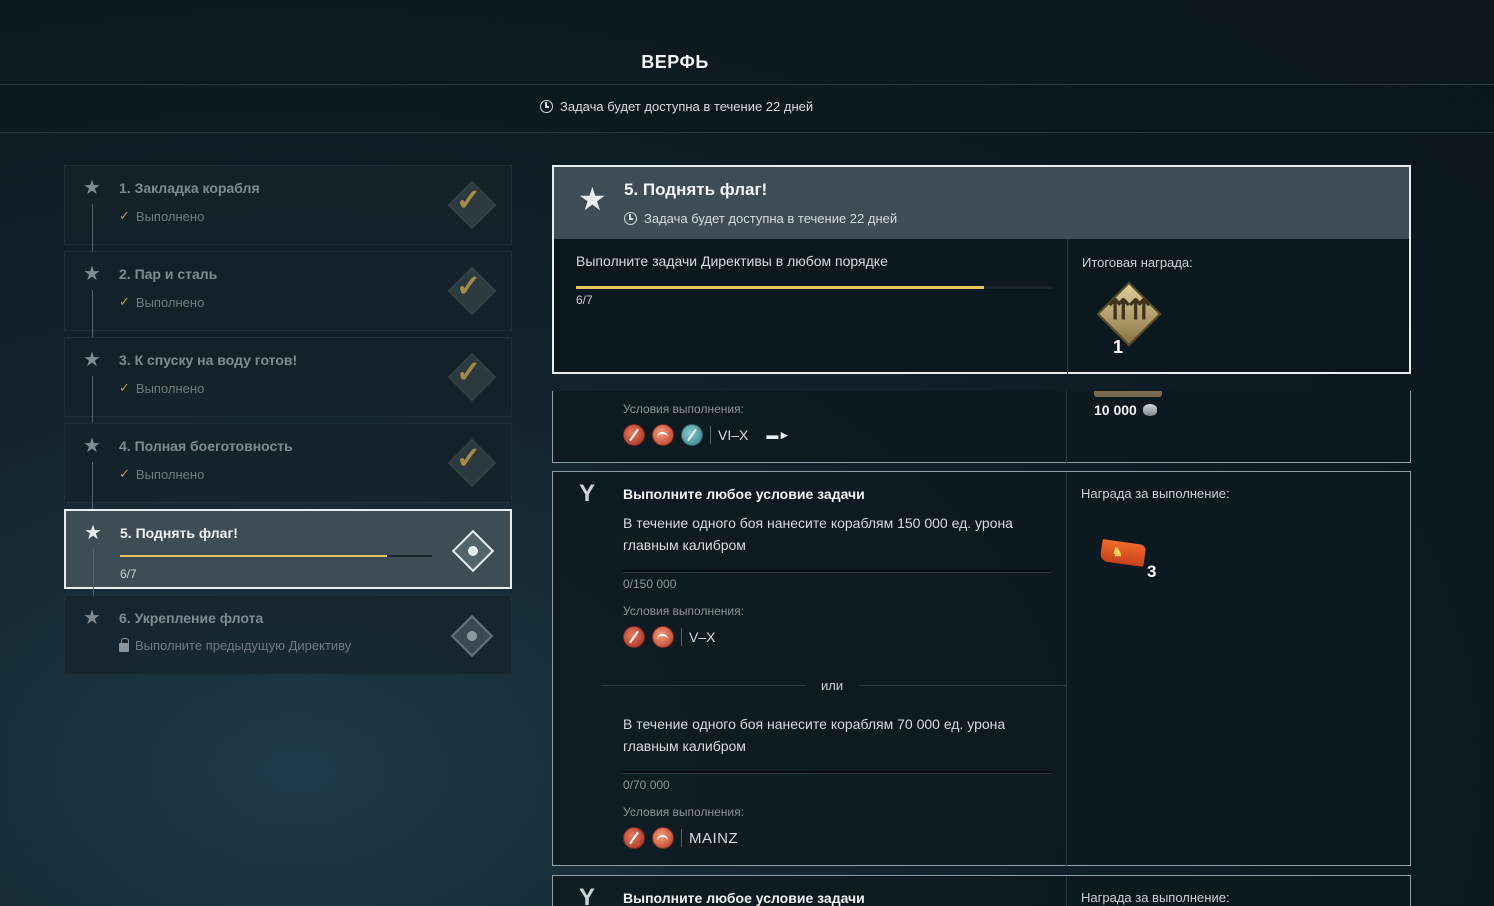 This screenshot has width=1494, height=906. I want to click on condition-2-counter: 0/70 000, so click(646, 785).